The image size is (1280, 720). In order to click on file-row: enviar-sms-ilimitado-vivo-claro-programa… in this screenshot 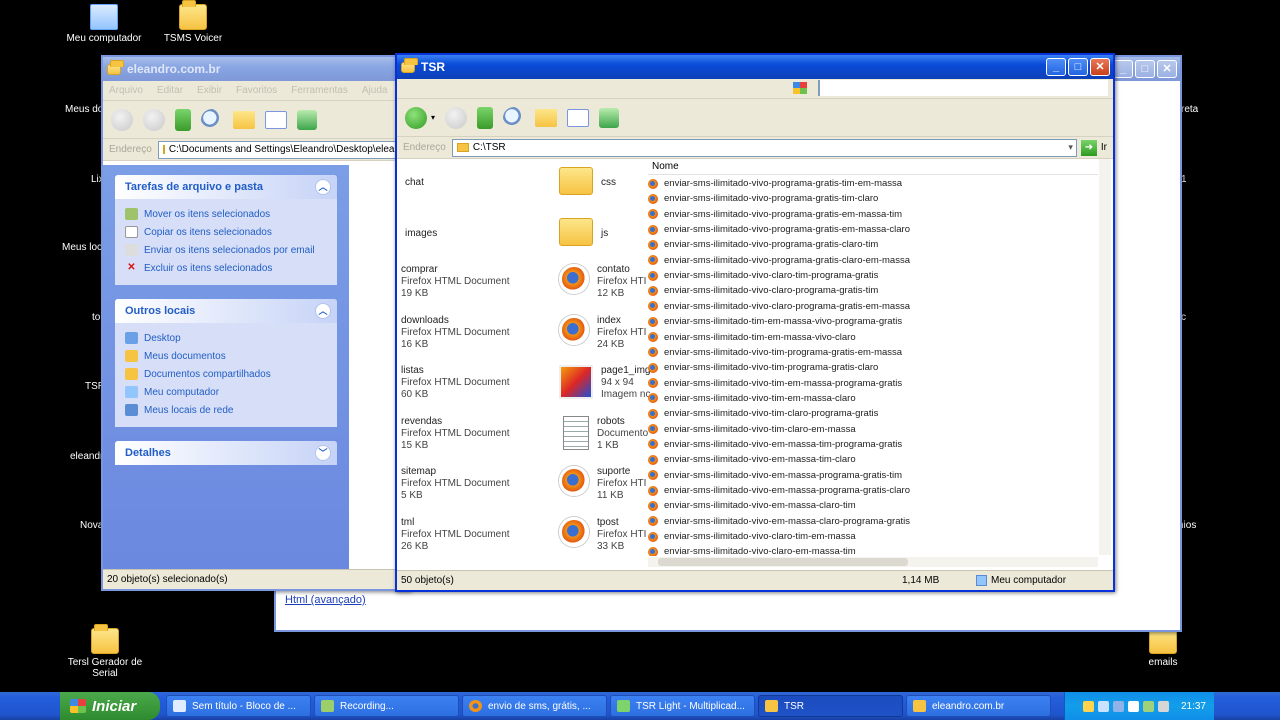, I will do `click(763, 290)`.